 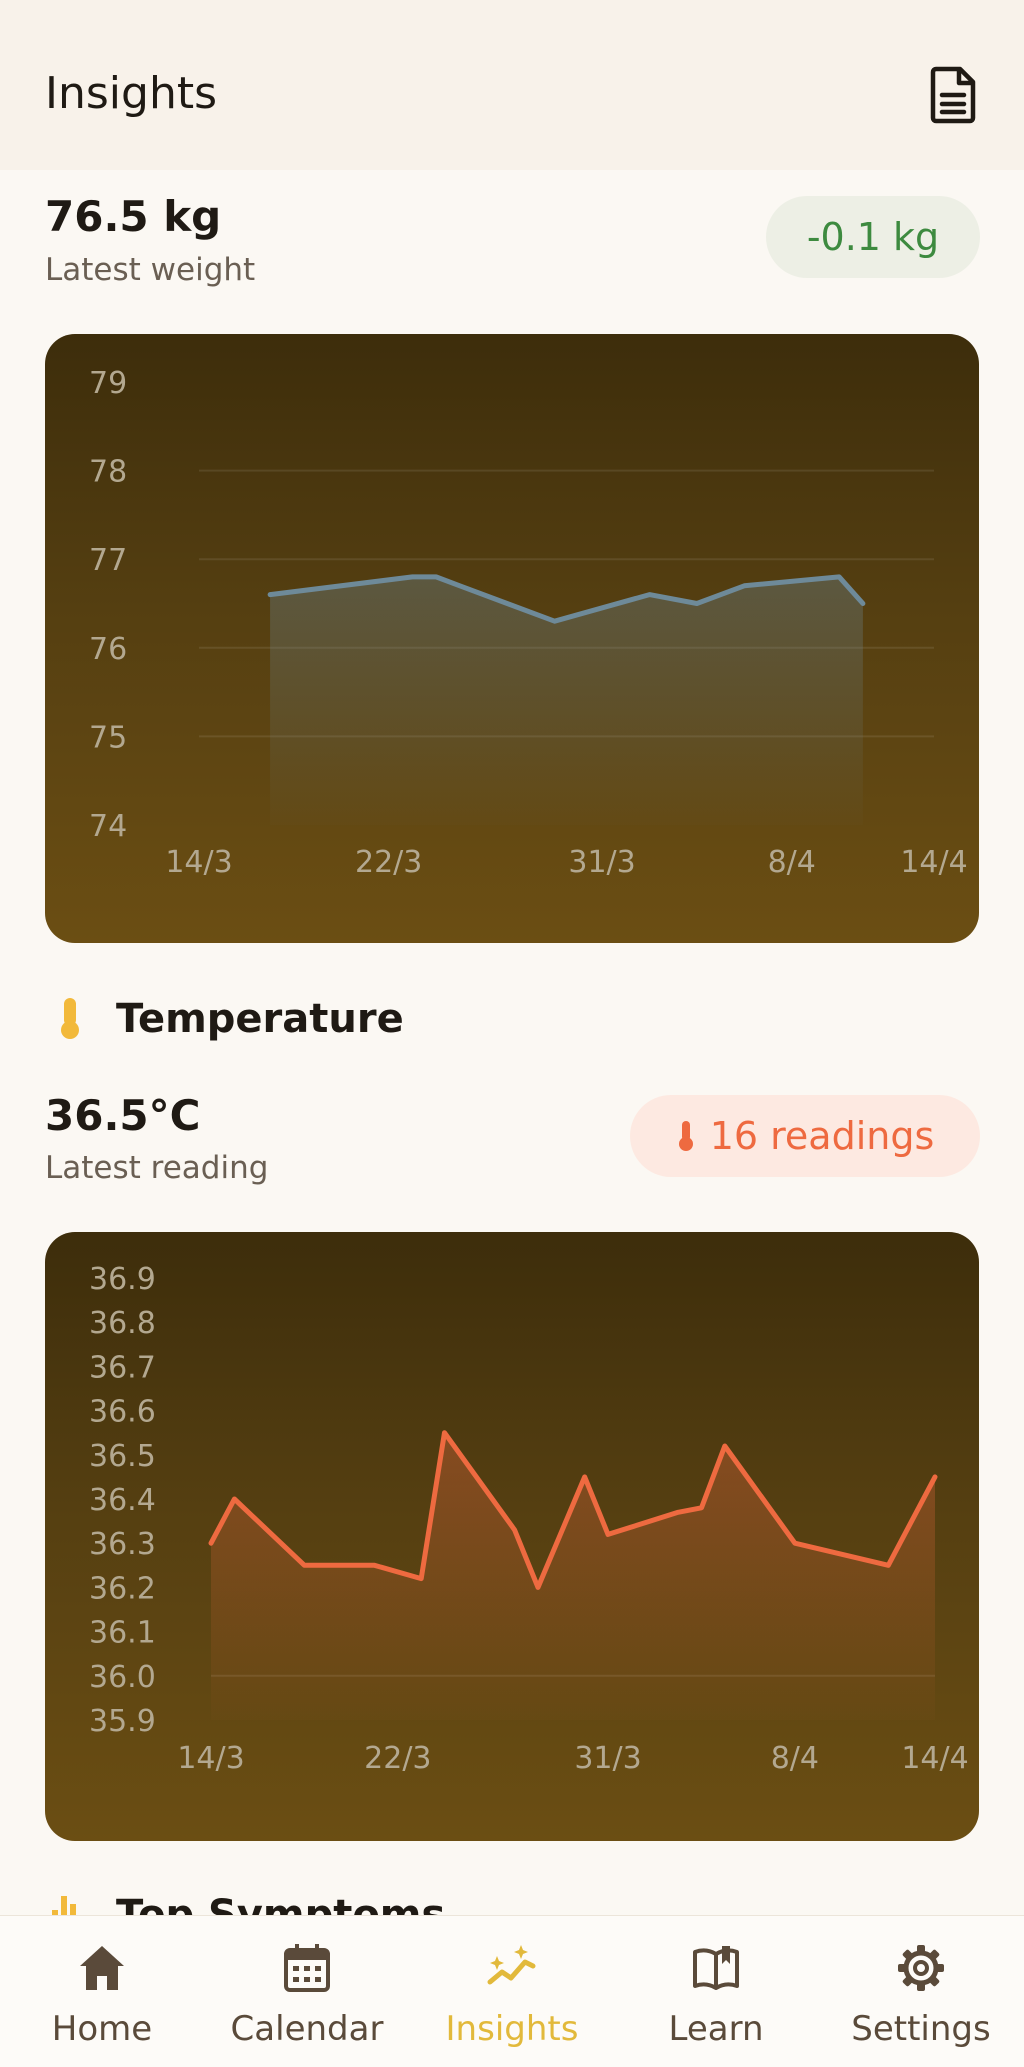 What do you see at coordinates (122, 1279) in the screenshot?
I see `y-tick-label: 36.9` at bounding box center [122, 1279].